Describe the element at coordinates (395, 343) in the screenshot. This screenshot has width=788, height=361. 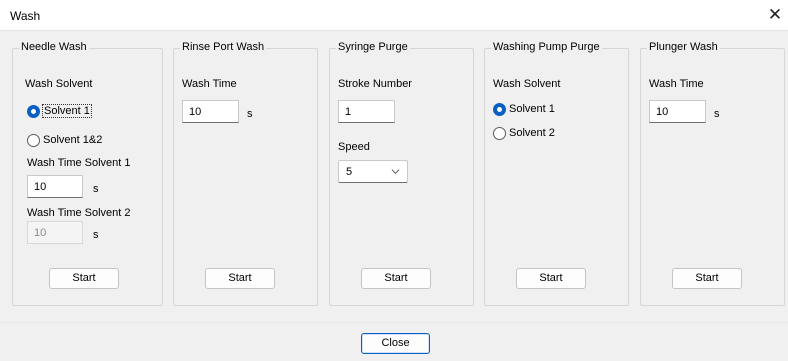
I see `close-button: Close` at that location.